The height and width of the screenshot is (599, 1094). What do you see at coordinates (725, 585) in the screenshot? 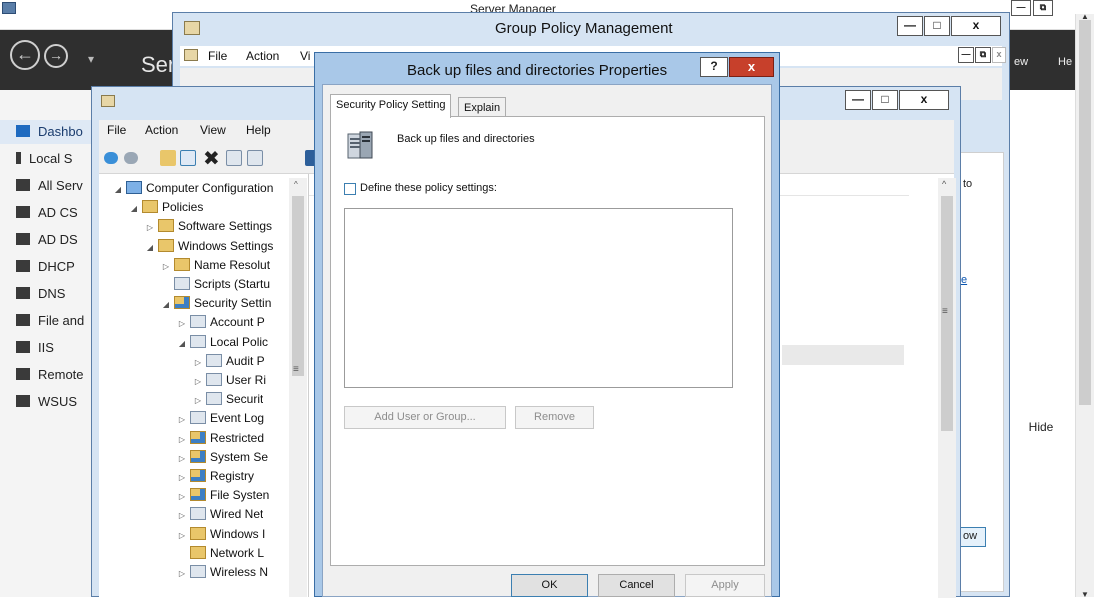
I see `apply-button: Apply` at bounding box center [725, 585].